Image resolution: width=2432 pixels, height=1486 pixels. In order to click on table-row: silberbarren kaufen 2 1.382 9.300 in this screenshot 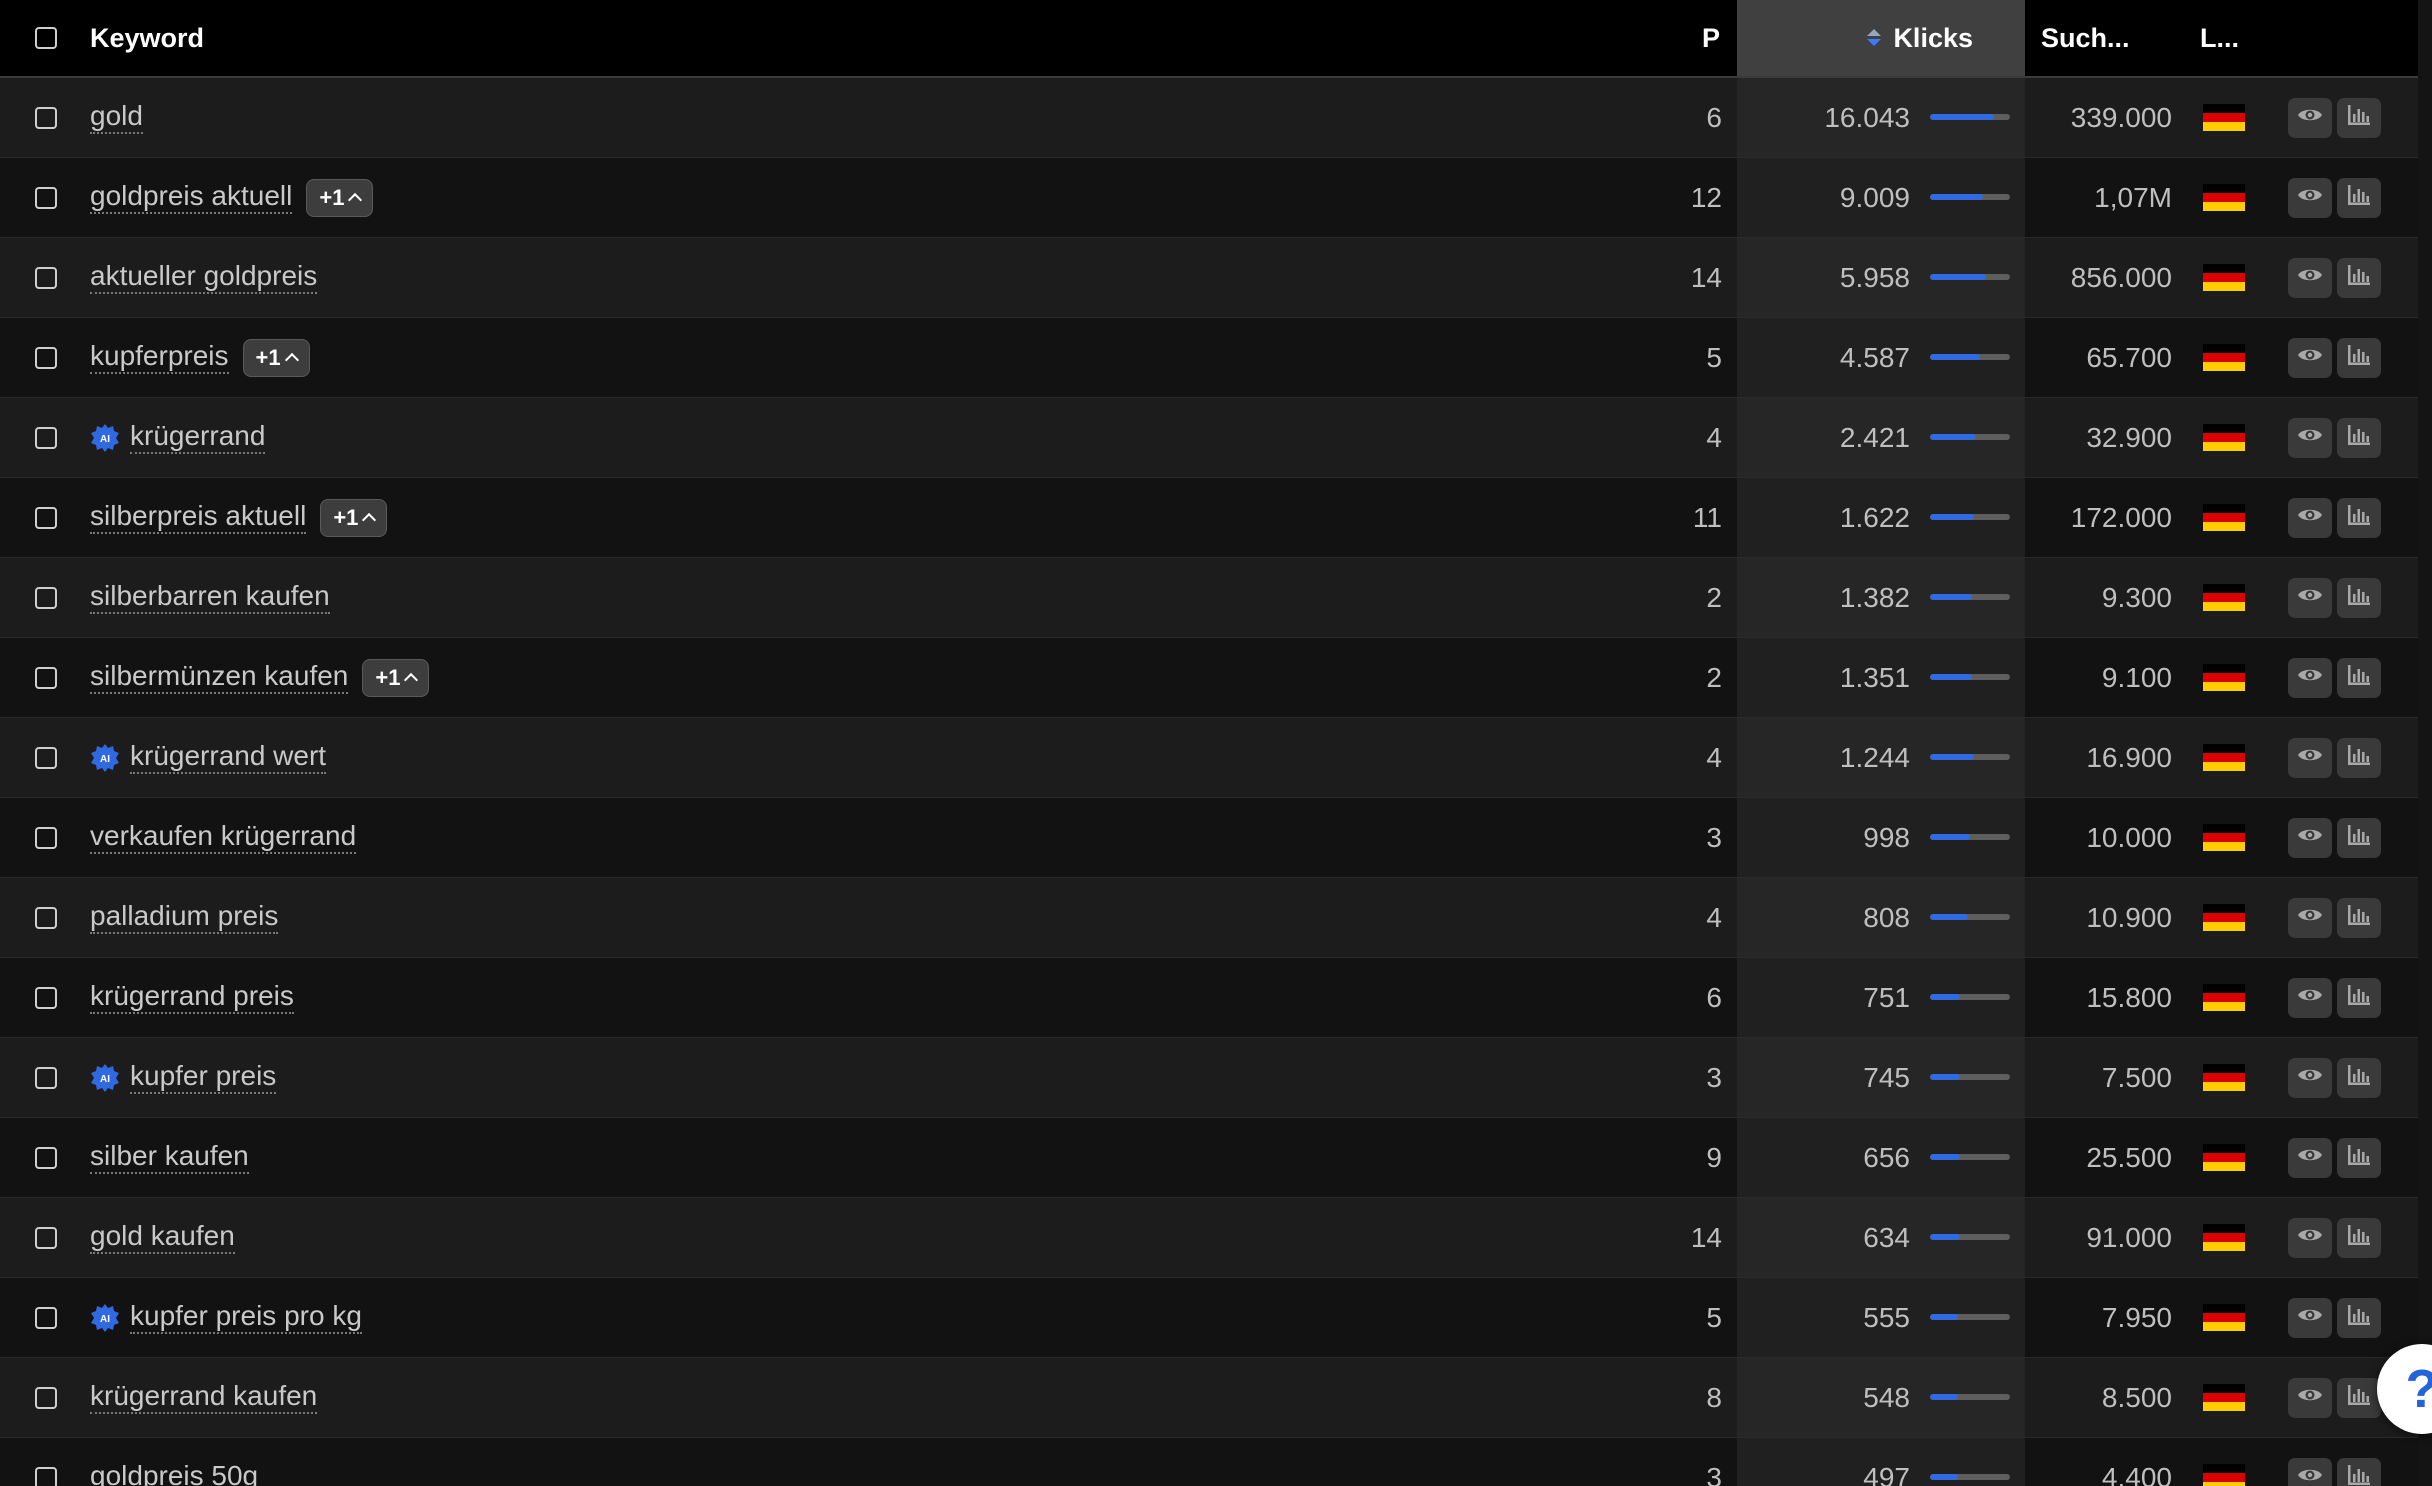, I will do `click(1209, 598)`.